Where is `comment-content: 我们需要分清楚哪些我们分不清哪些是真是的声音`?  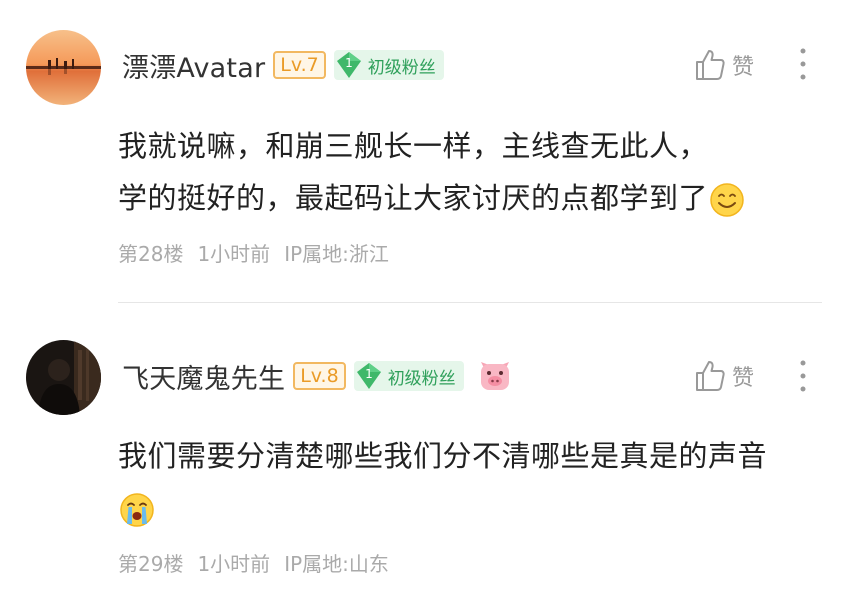 comment-content: 我们需要分清楚哪些我们分不清哪些是真是的声音 is located at coordinates (469, 482).